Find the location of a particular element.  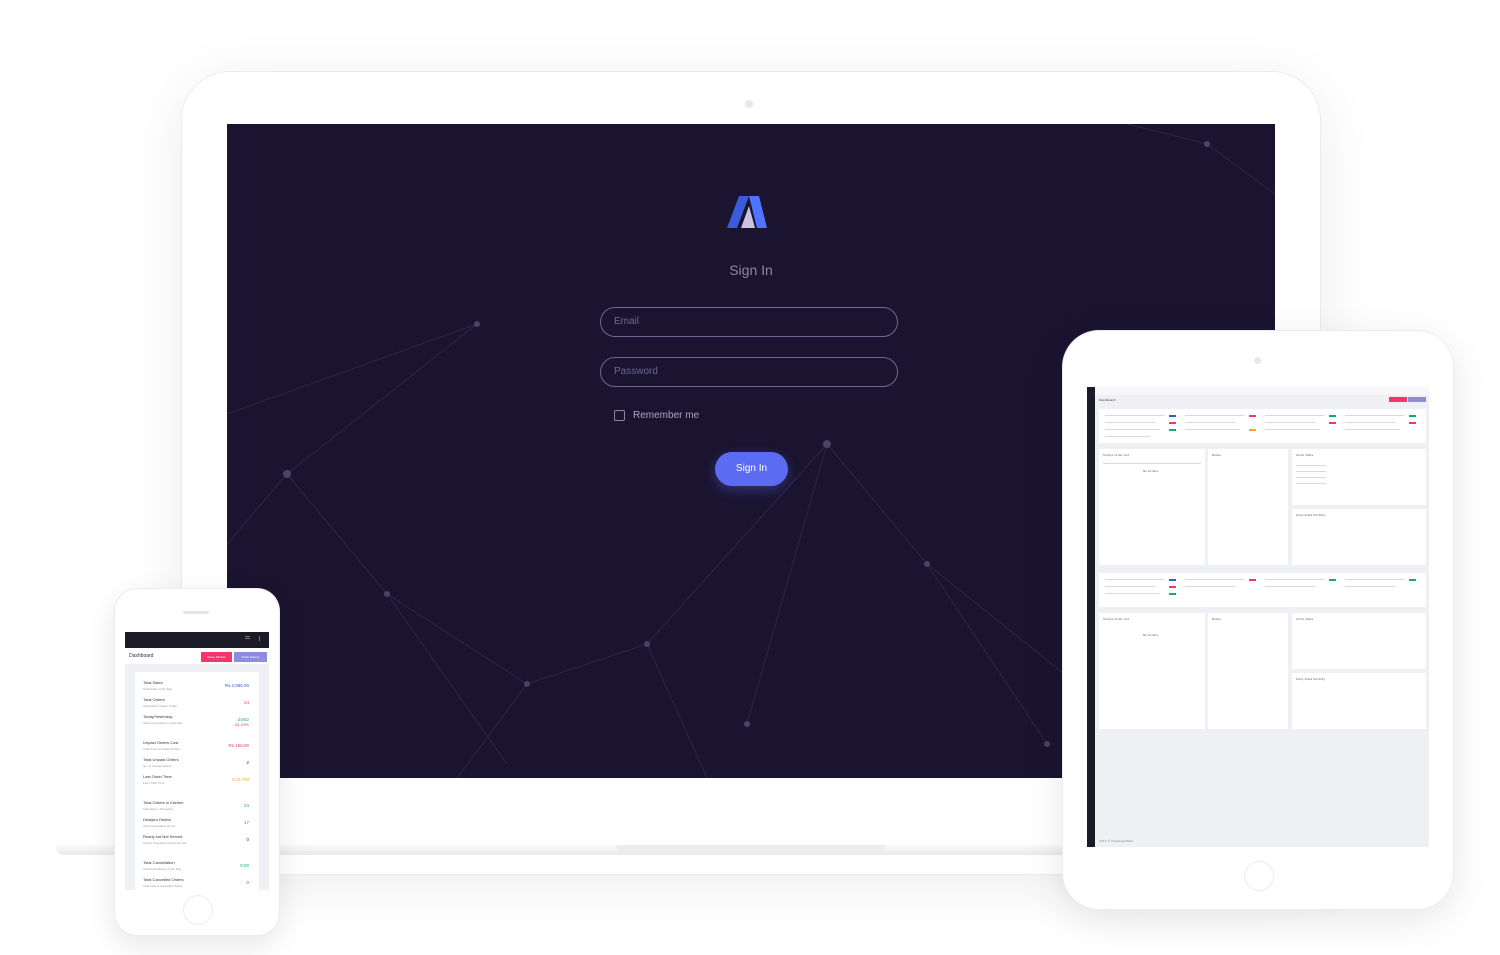

phone-home-button is located at coordinates (198, 910).